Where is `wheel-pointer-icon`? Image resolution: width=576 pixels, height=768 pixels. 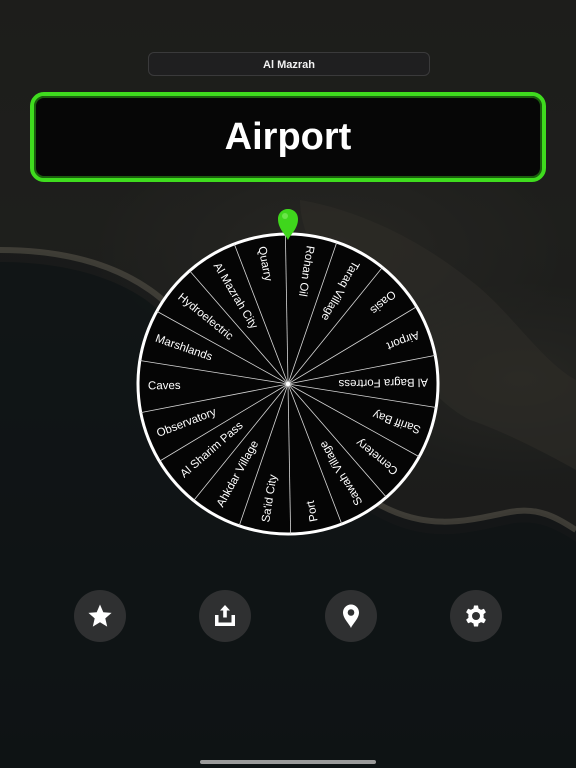
wheel-pointer-icon is located at coordinates (288, 224).